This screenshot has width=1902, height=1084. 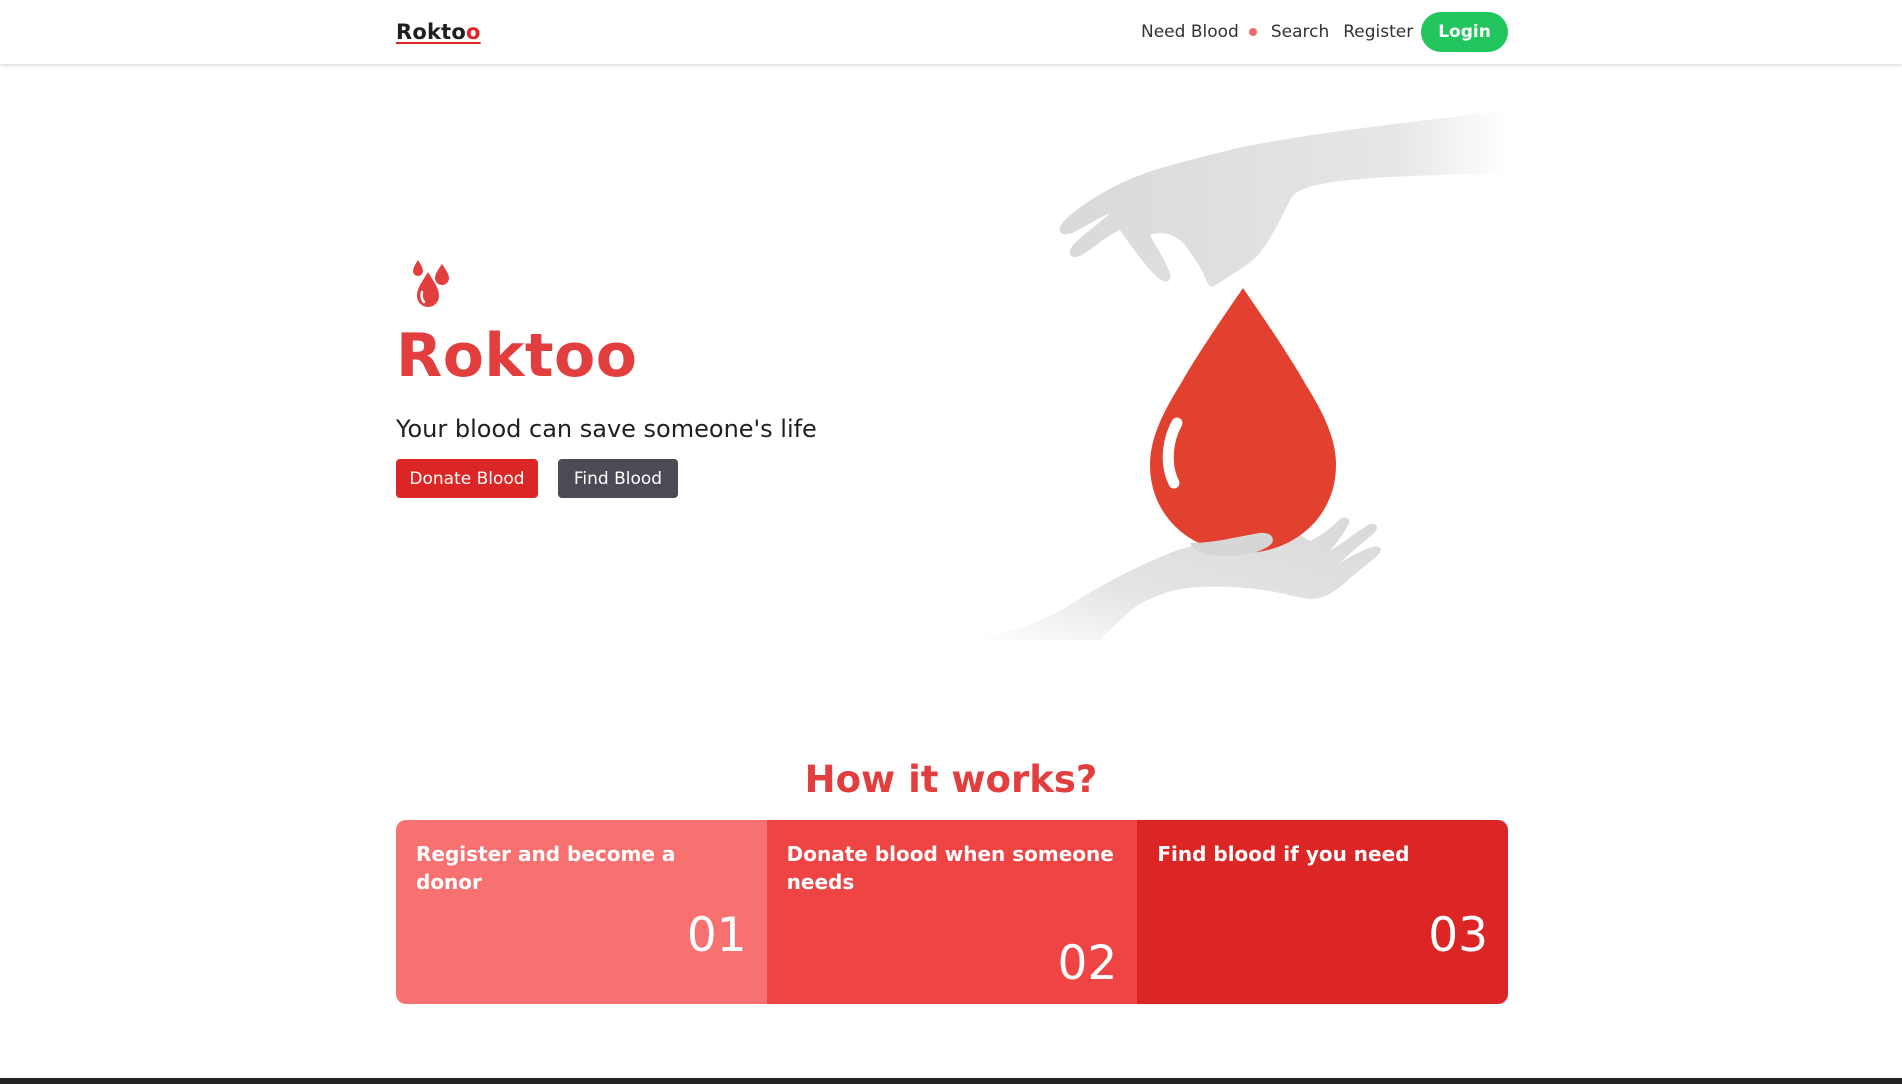 I want to click on navbar: Roktoo Need Blood Search Register Login, so click(x=951, y=32).